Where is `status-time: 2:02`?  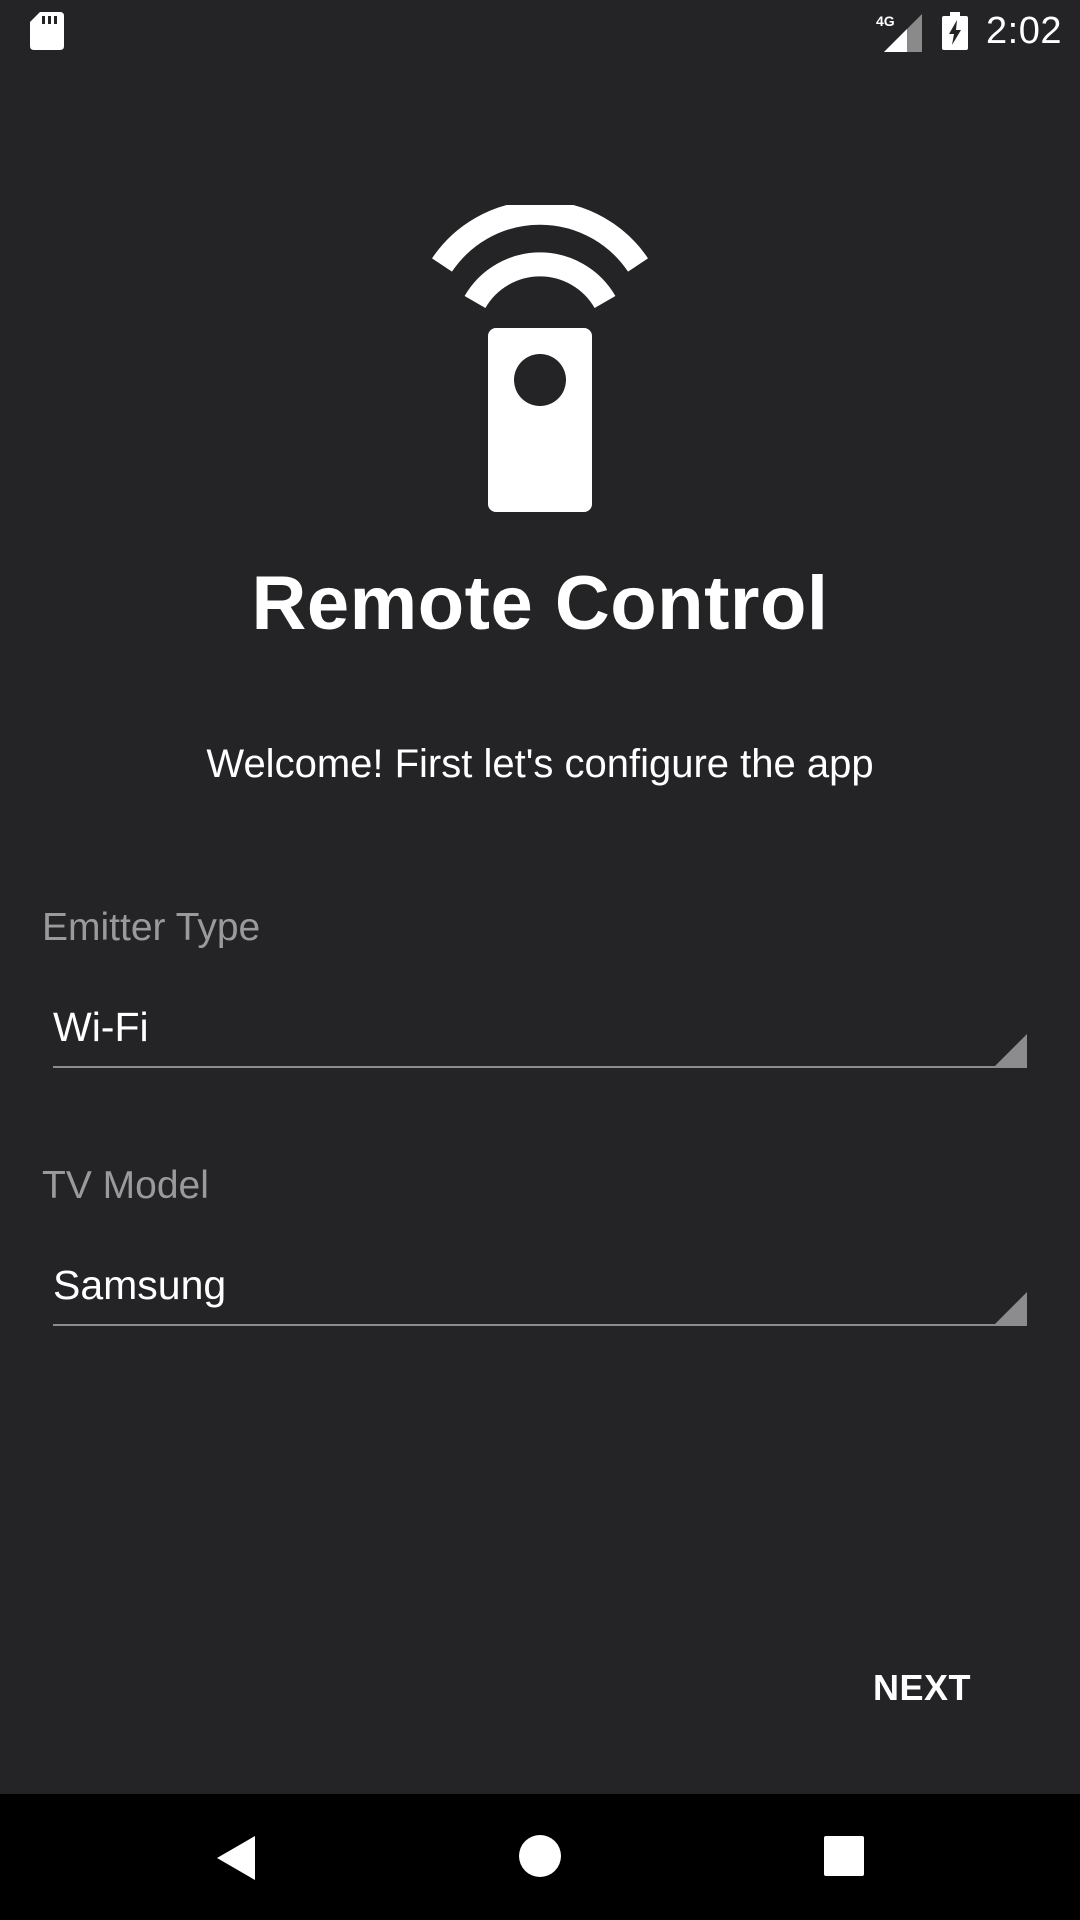
status-time: 2:02 is located at coordinates (1024, 31).